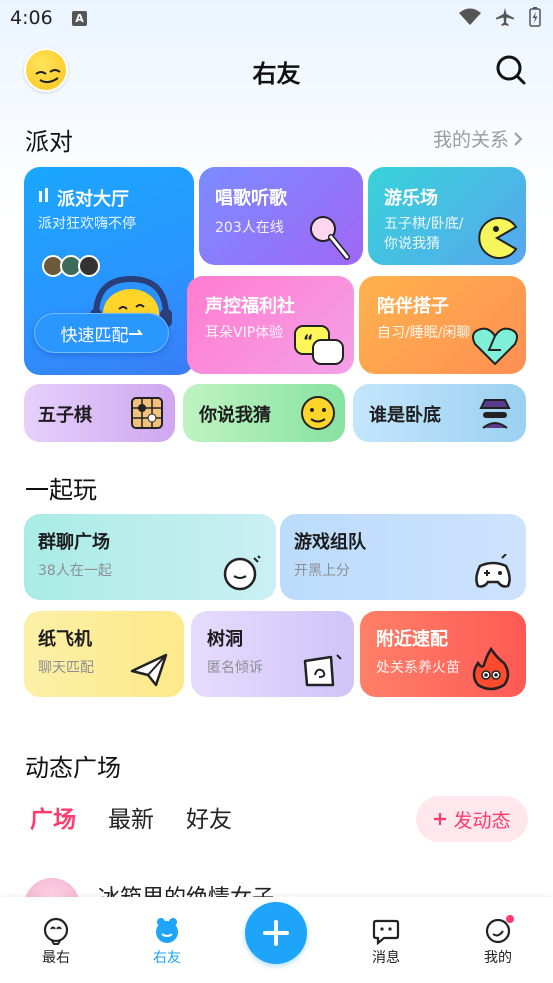 The height and width of the screenshot is (983, 553). What do you see at coordinates (109, 271) in the screenshot?
I see `party-lobby-card: 派对大厅 派对狂欢嗨不停 快速匹配` at bounding box center [109, 271].